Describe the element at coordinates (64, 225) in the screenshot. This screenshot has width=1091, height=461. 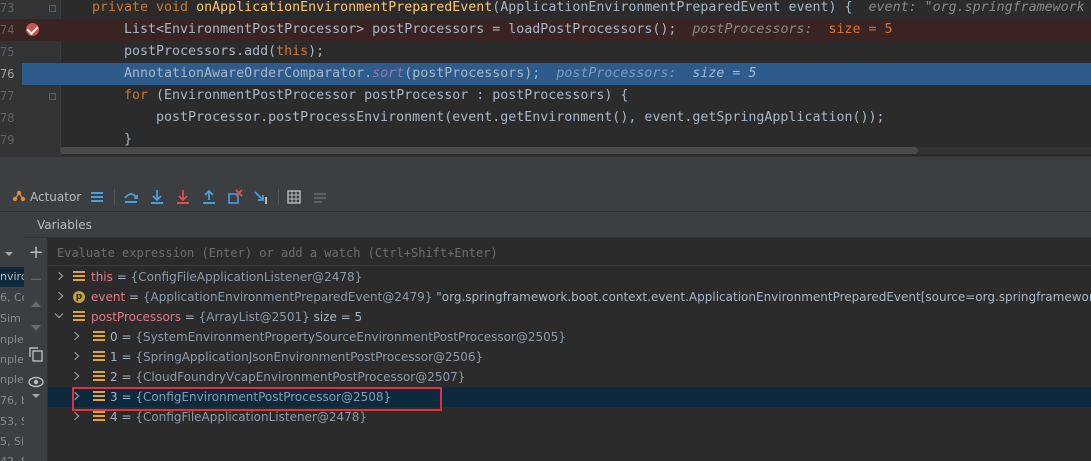
I see `variables-tab: Variables` at that location.